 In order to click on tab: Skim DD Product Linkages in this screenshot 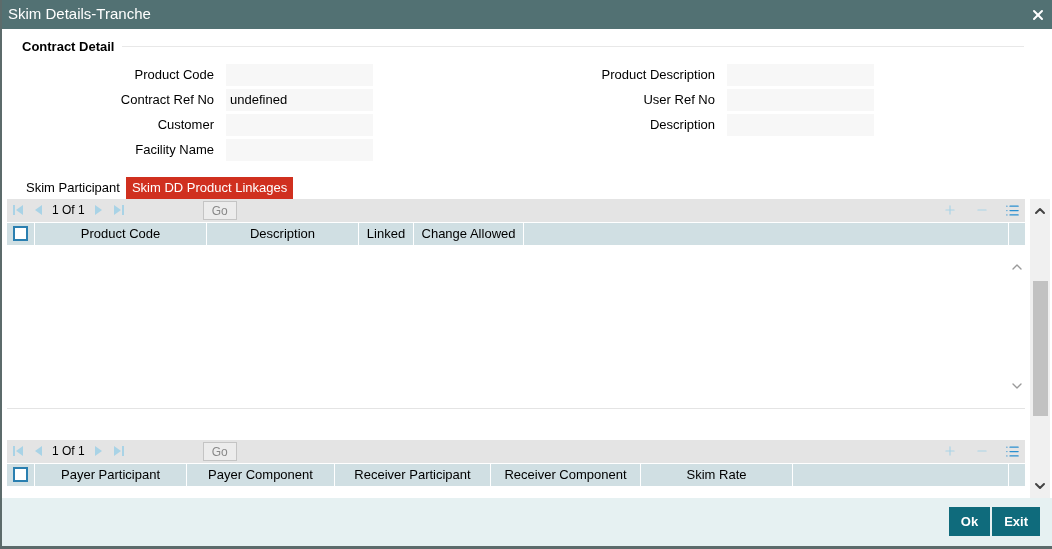, I will do `click(209, 187)`.